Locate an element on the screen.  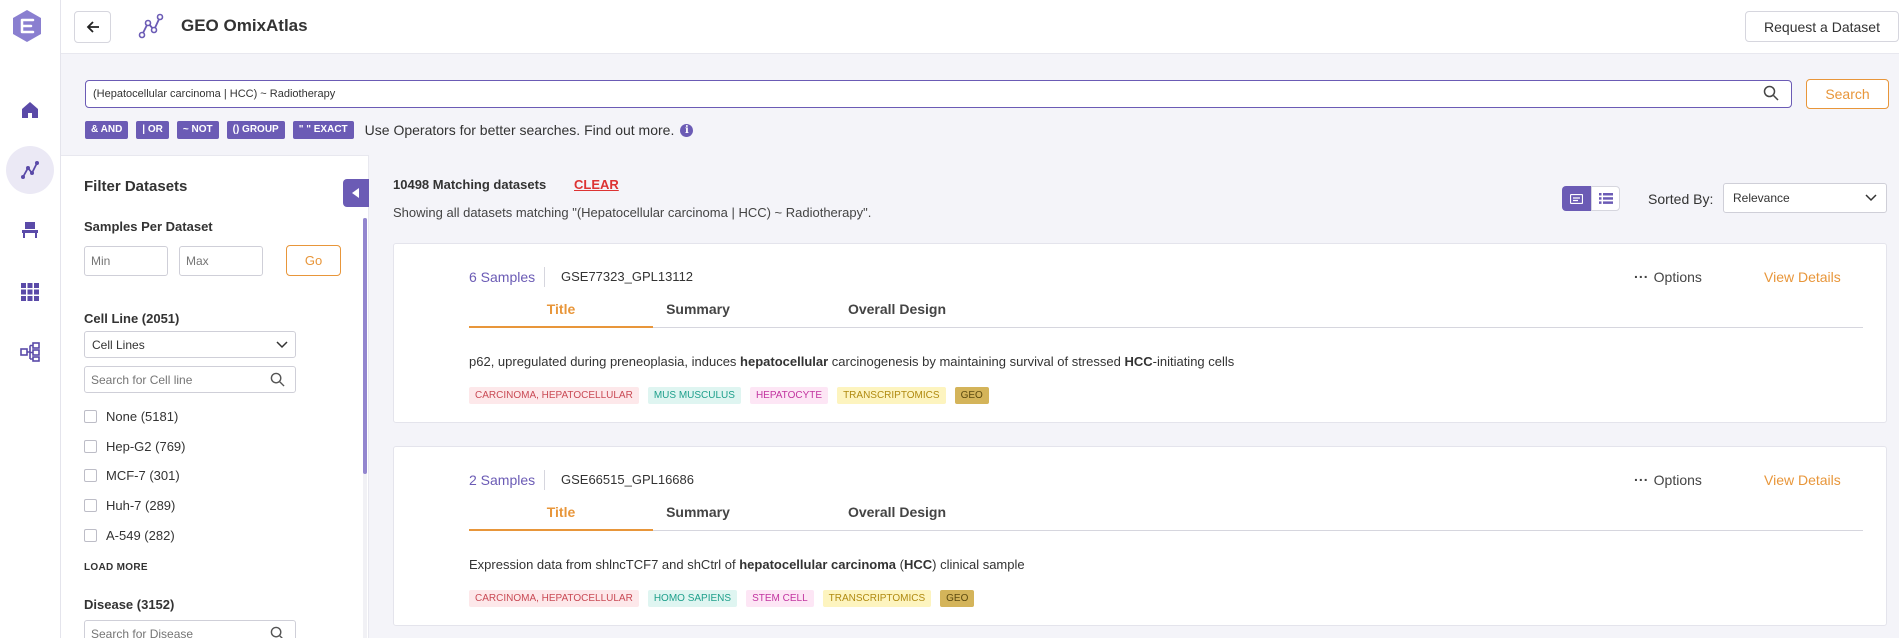
divider is located at coordinates (544, 277).